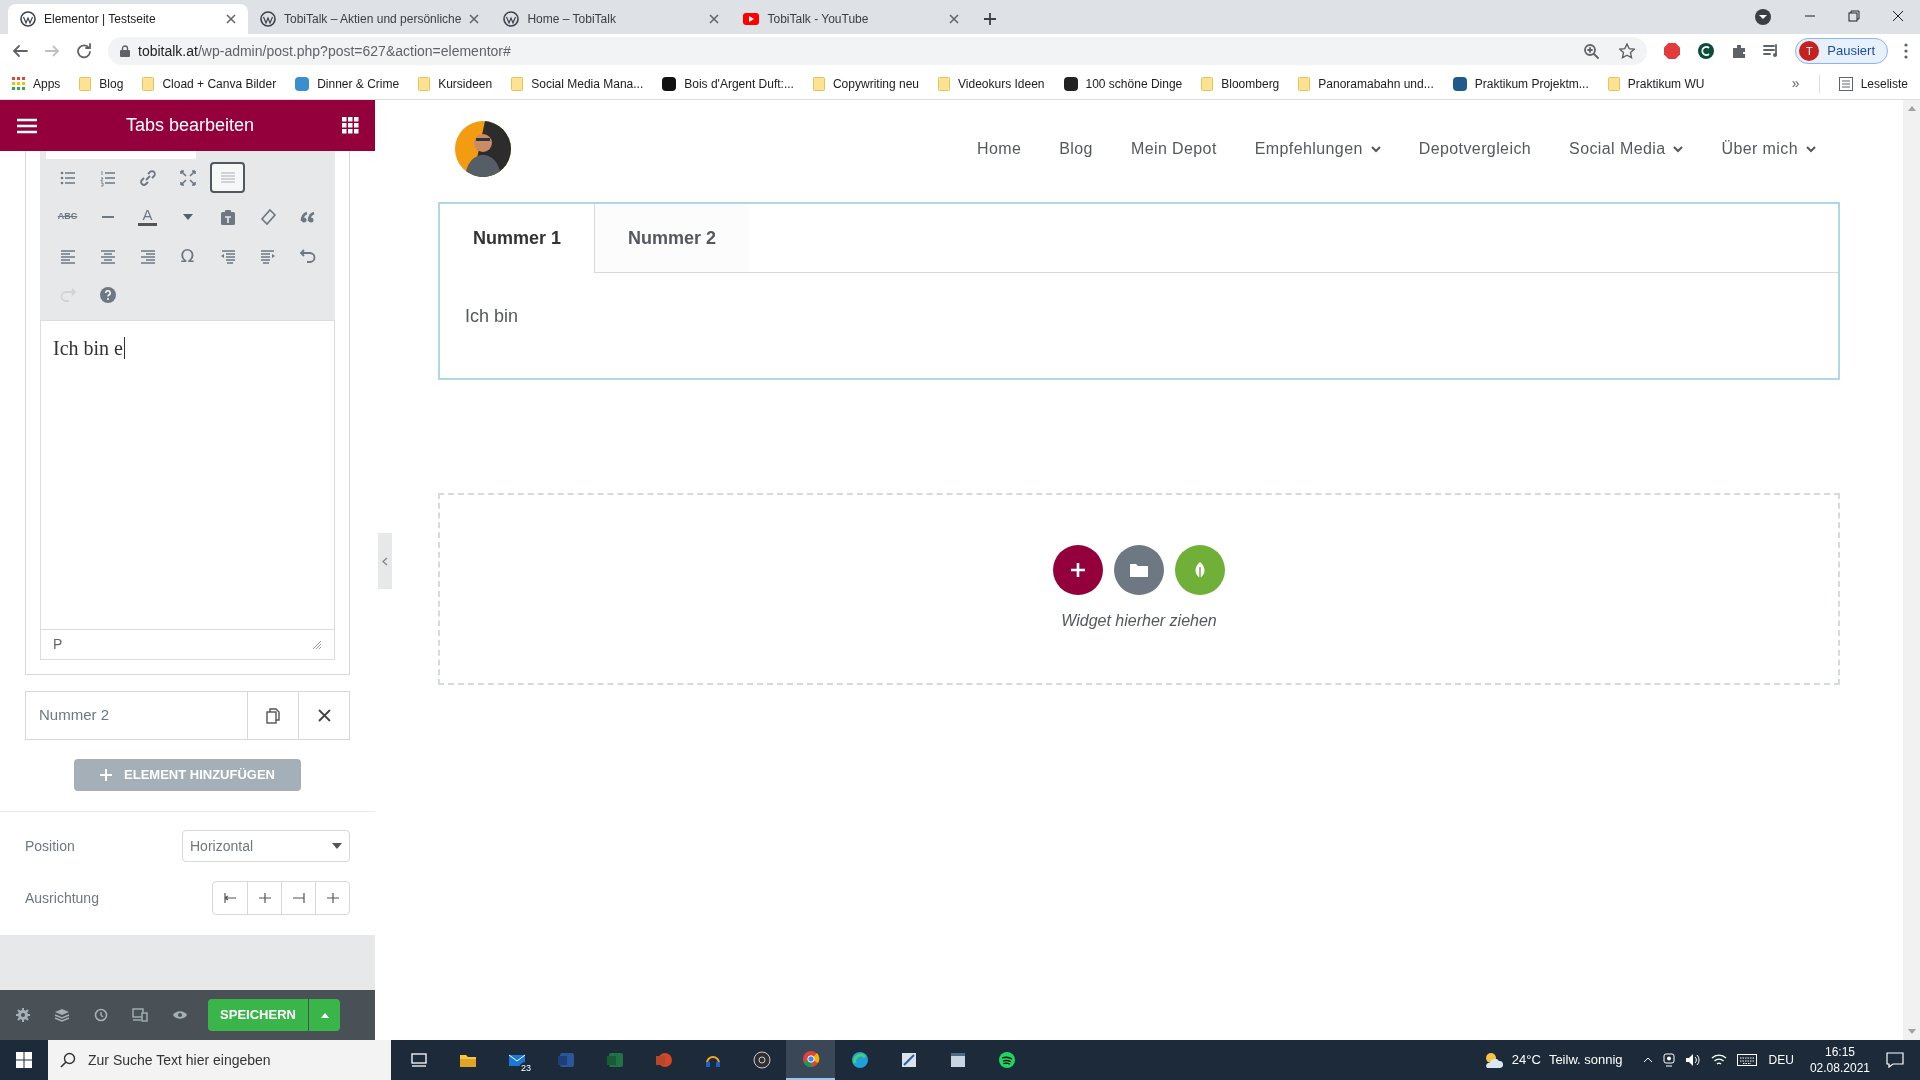 This screenshot has height=1080, width=1920. What do you see at coordinates (107, 216) in the screenshot?
I see `horizontal-rule-icon` at bounding box center [107, 216].